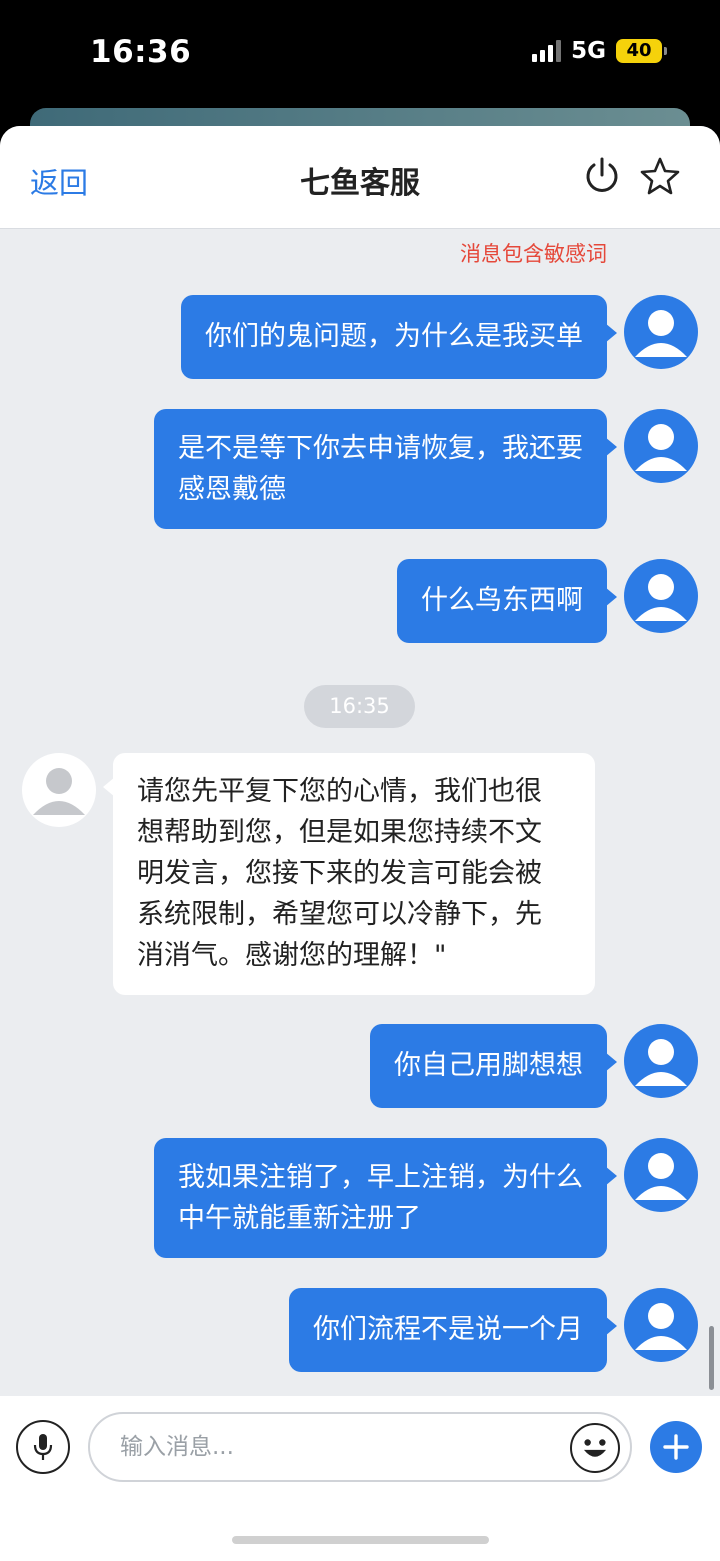  I want to click on power-icon, so click(602, 176).